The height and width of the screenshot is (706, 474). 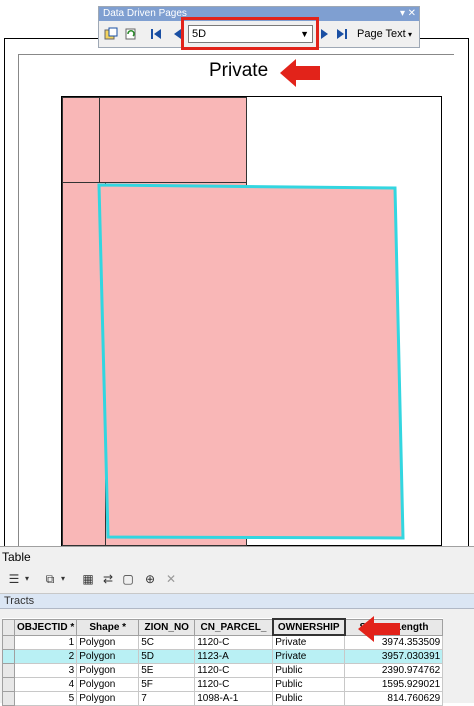 What do you see at coordinates (379, 629) in the screenshot?
I see `annotation-arrow-row` at bounding box center [379, 629].